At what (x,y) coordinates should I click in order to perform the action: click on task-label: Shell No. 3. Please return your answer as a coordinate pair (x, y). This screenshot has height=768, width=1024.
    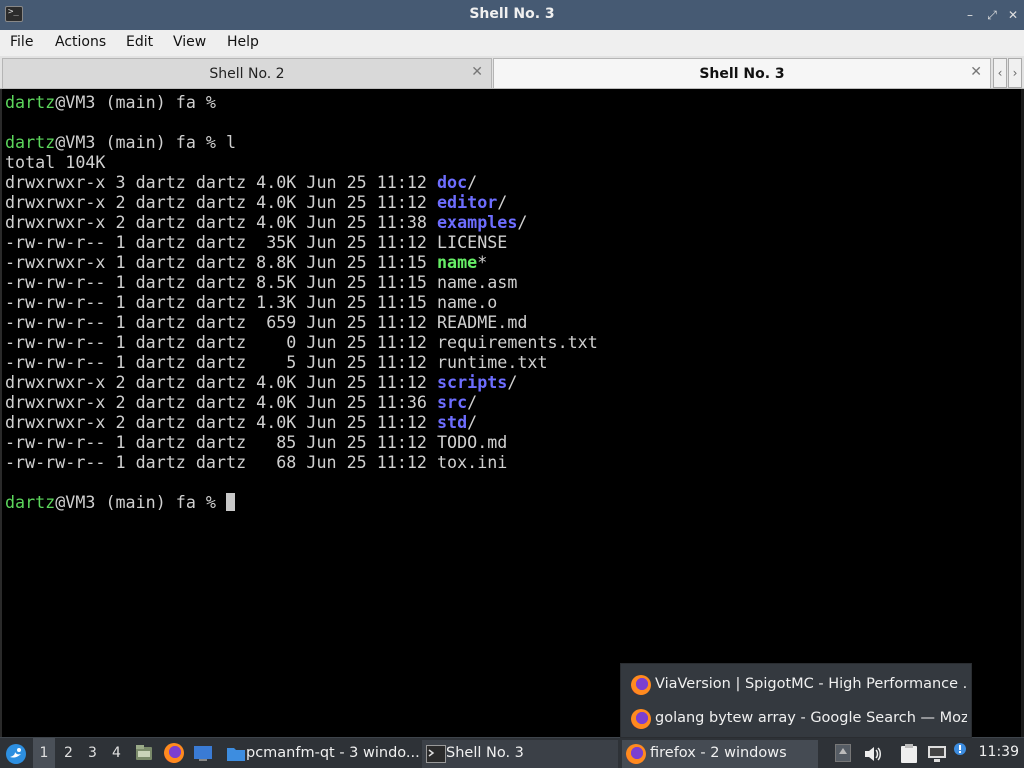
    Looking at the image, I should click on (485, 753).